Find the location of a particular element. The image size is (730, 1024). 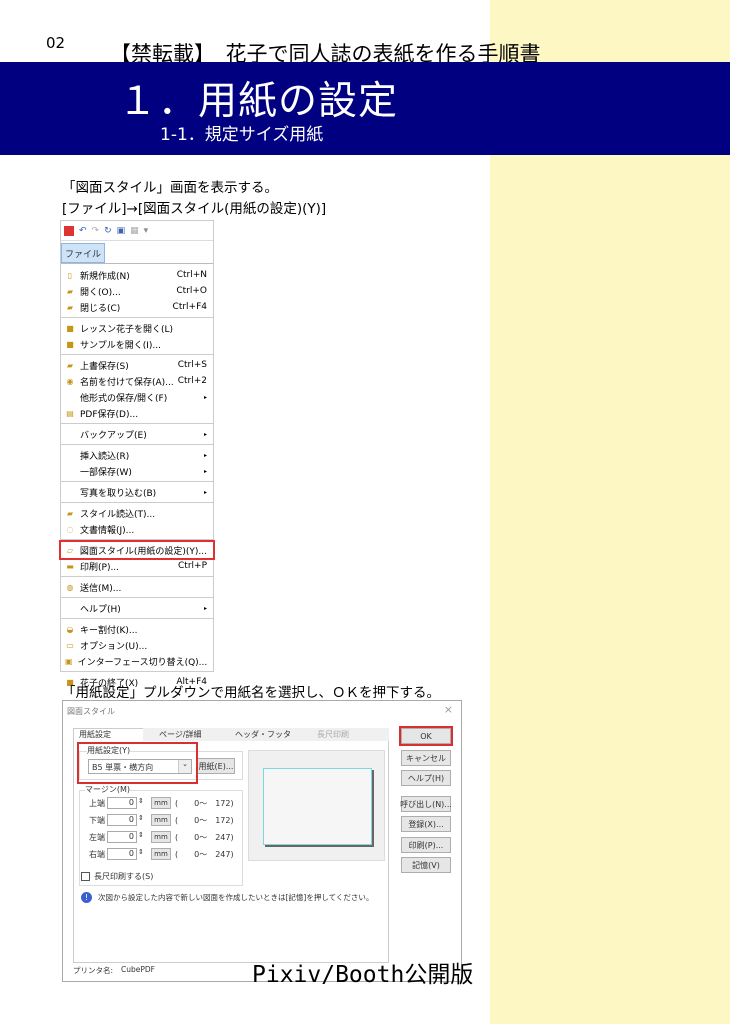

app-icon is located at coordinates (69, 230).